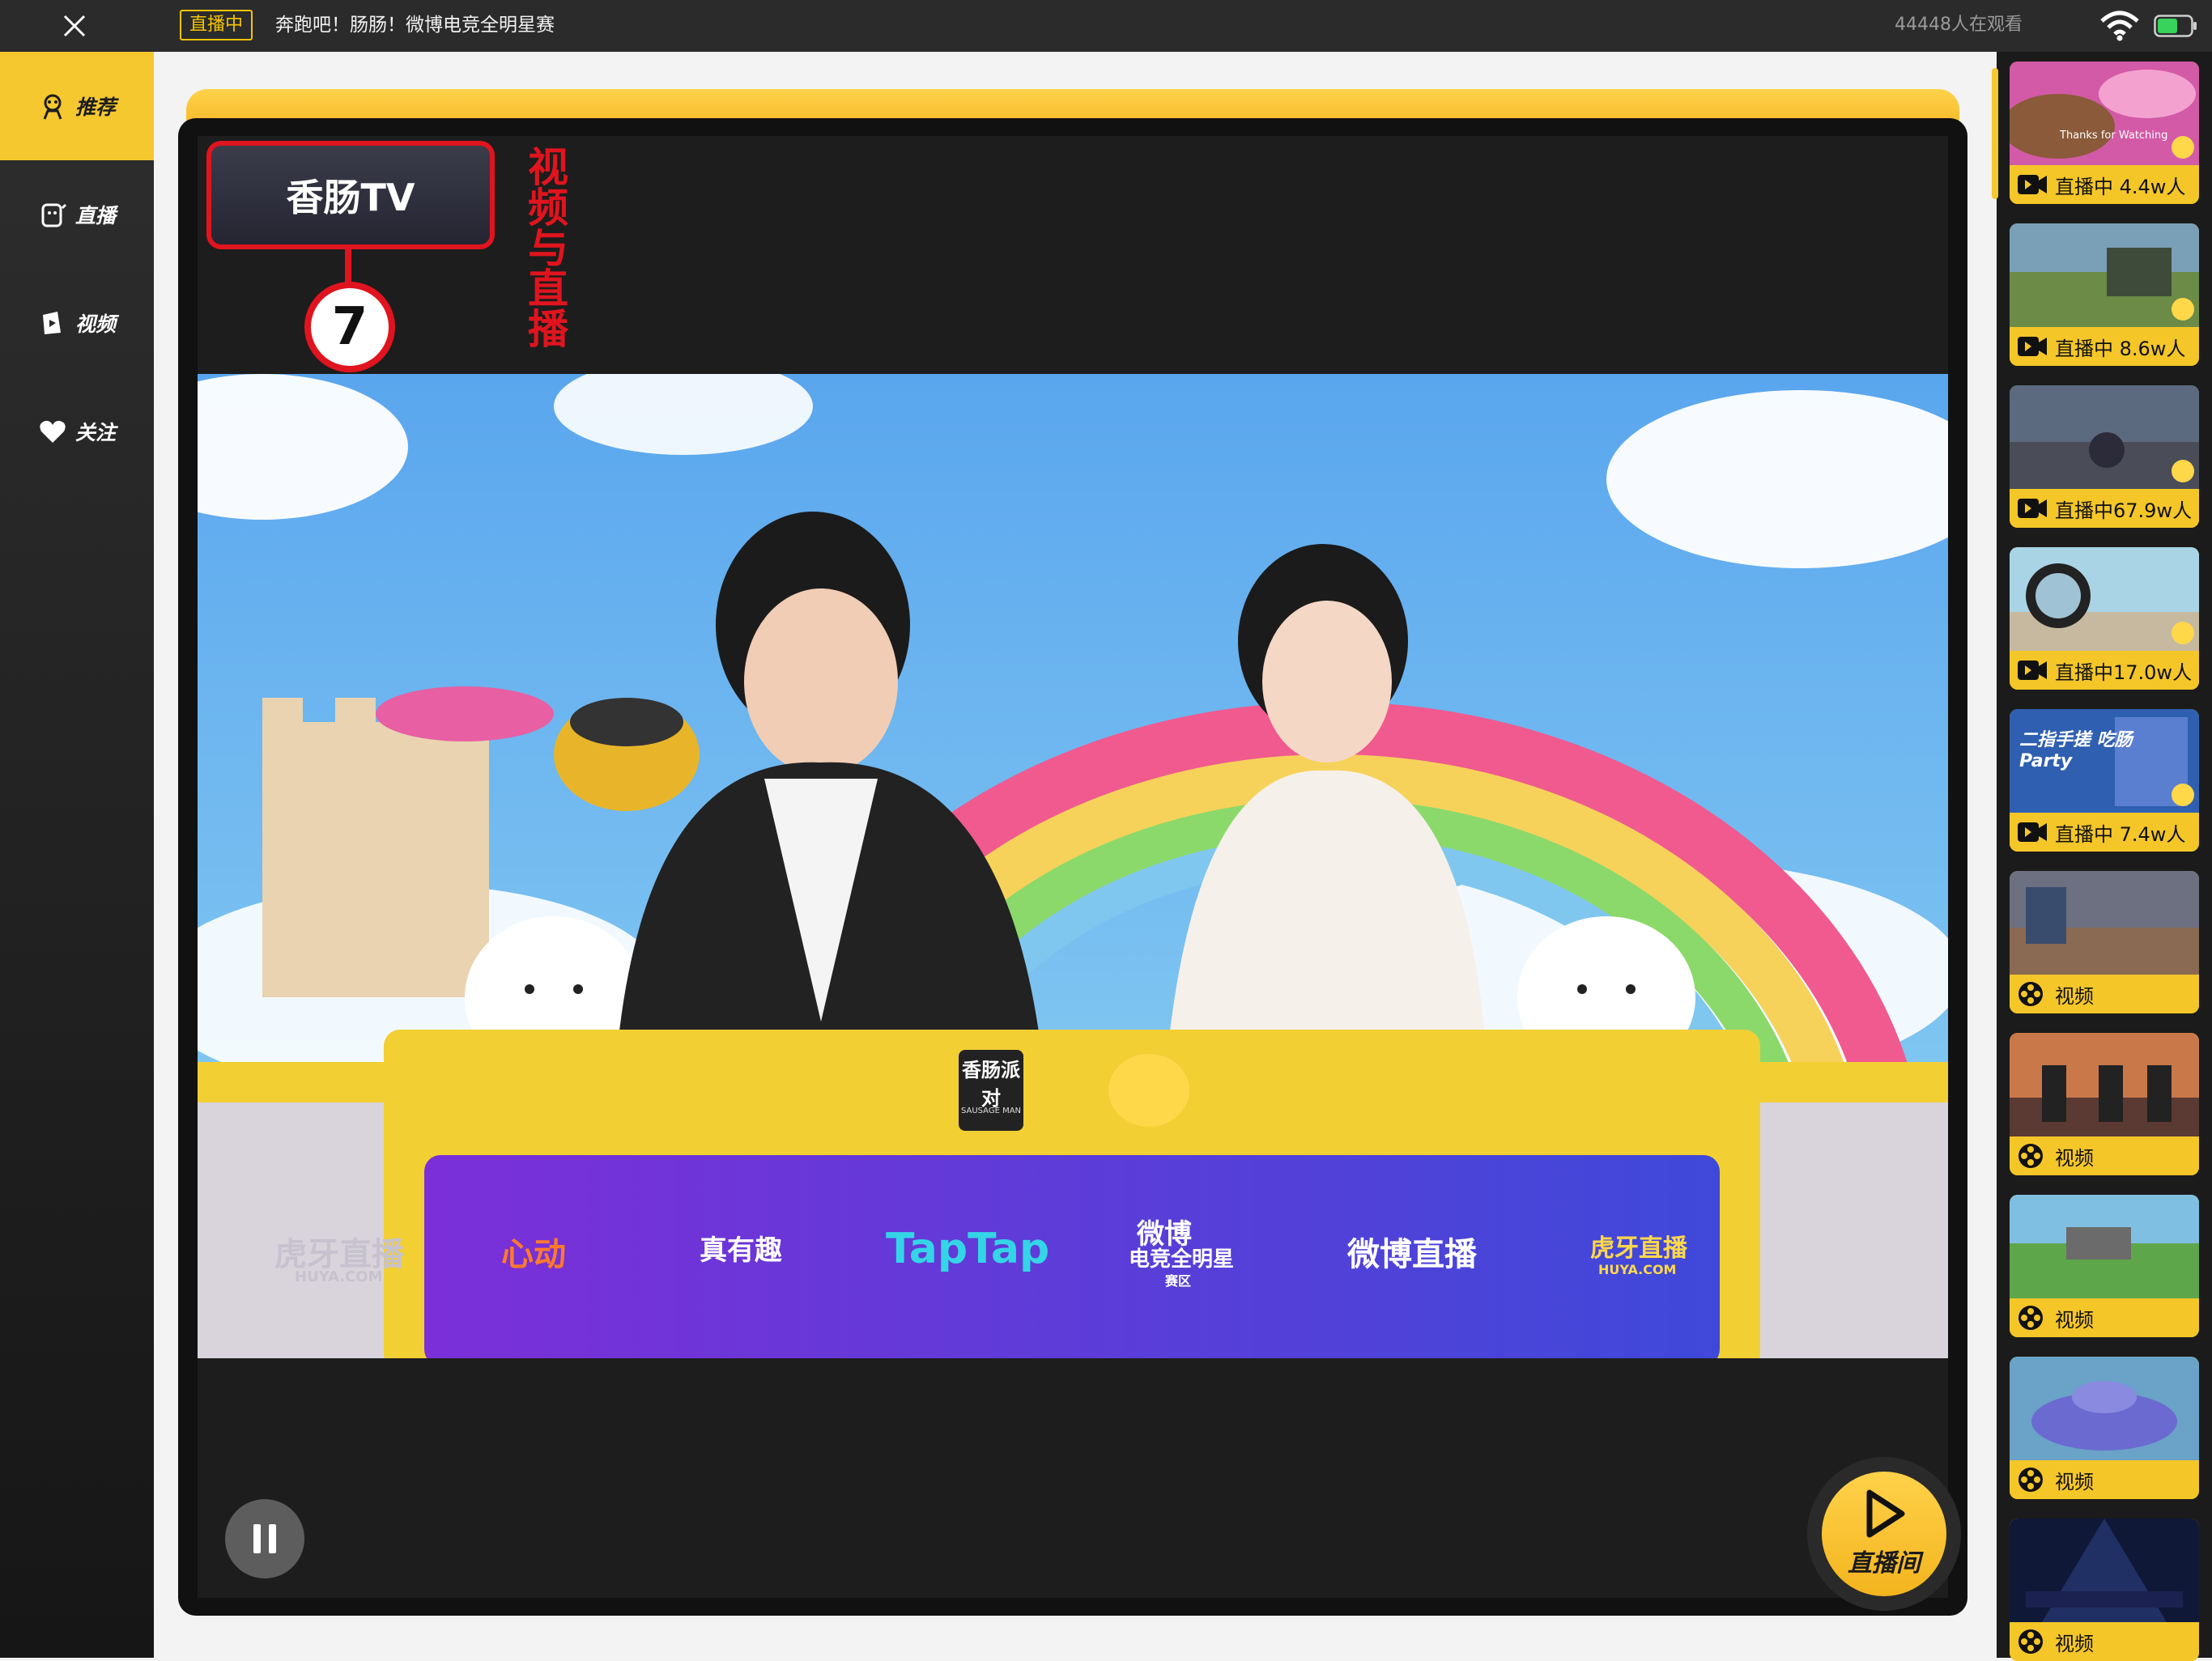  I want to click on sponsor-logo: 虎牙直播, so click(1639, 1249).